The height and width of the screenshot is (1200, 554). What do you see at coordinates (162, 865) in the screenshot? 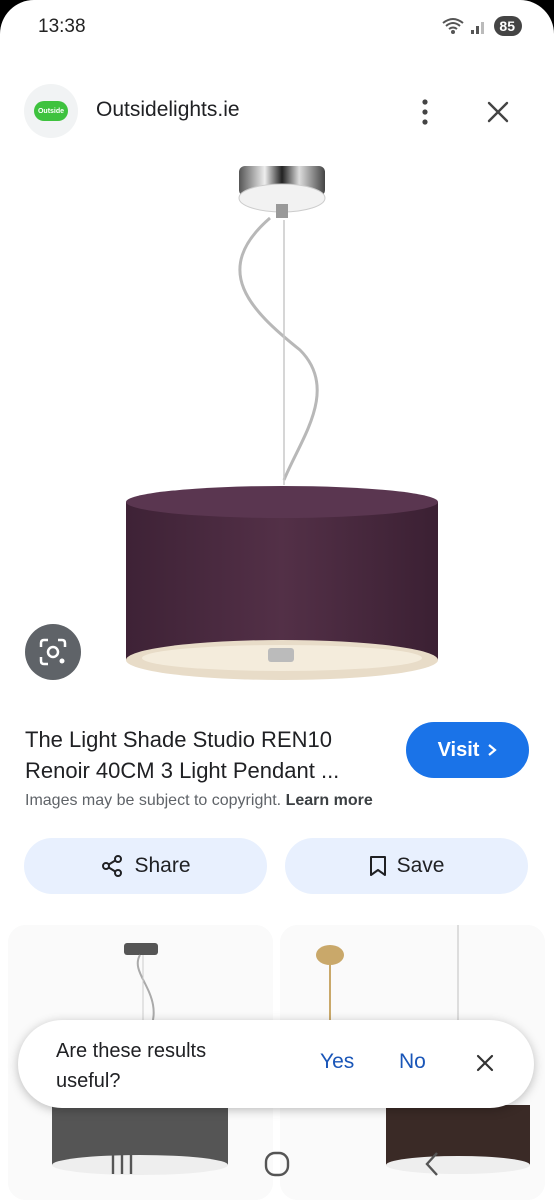
I see `share-label: Share` at bounding box center [162, 865].